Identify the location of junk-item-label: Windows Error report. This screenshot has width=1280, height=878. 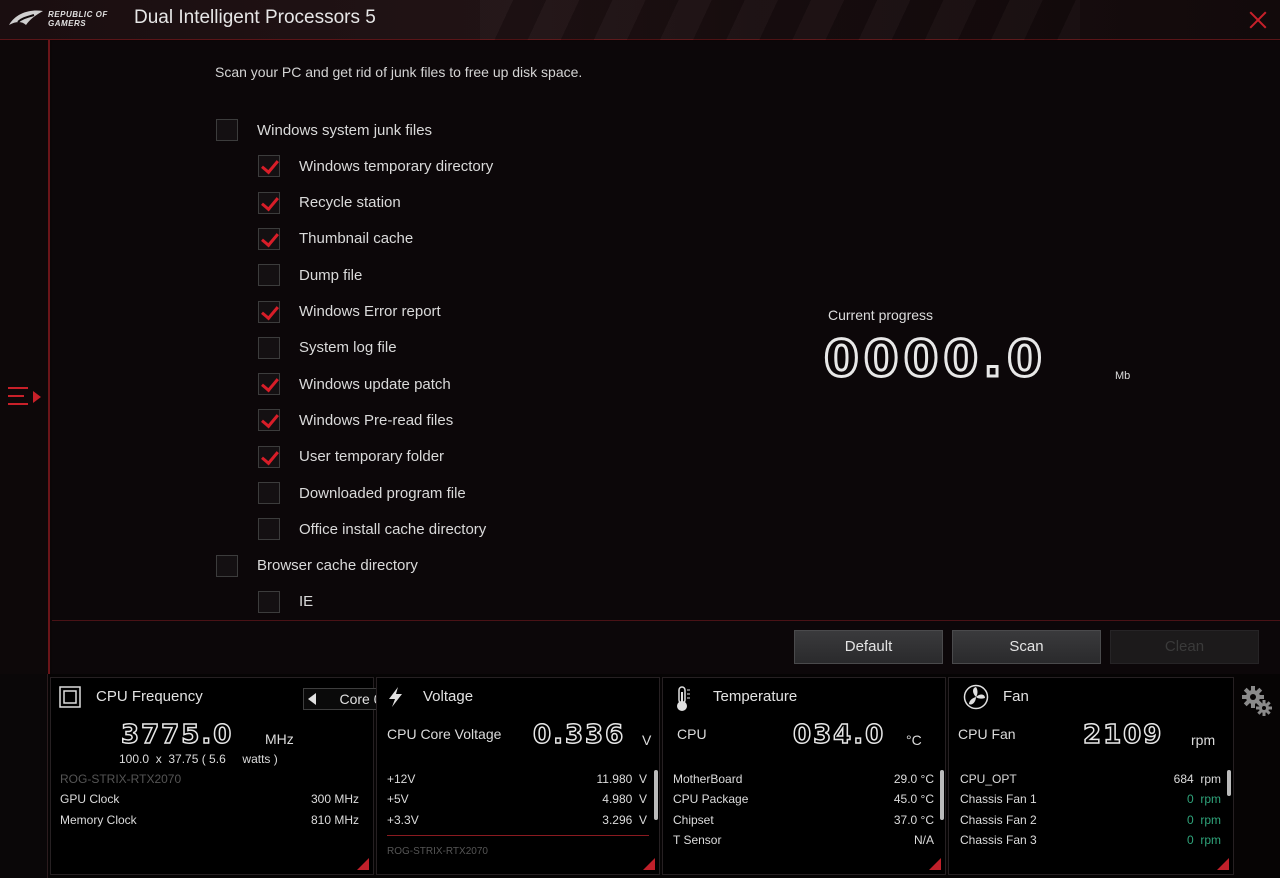
(370, 311).